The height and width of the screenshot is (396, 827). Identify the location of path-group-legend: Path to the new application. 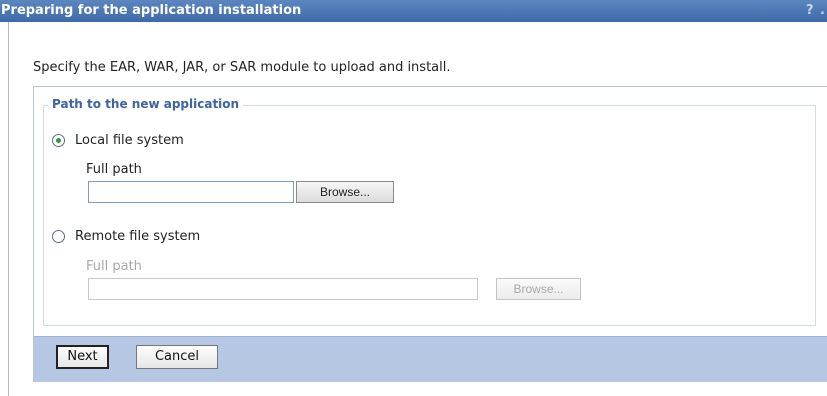
(146, 104).